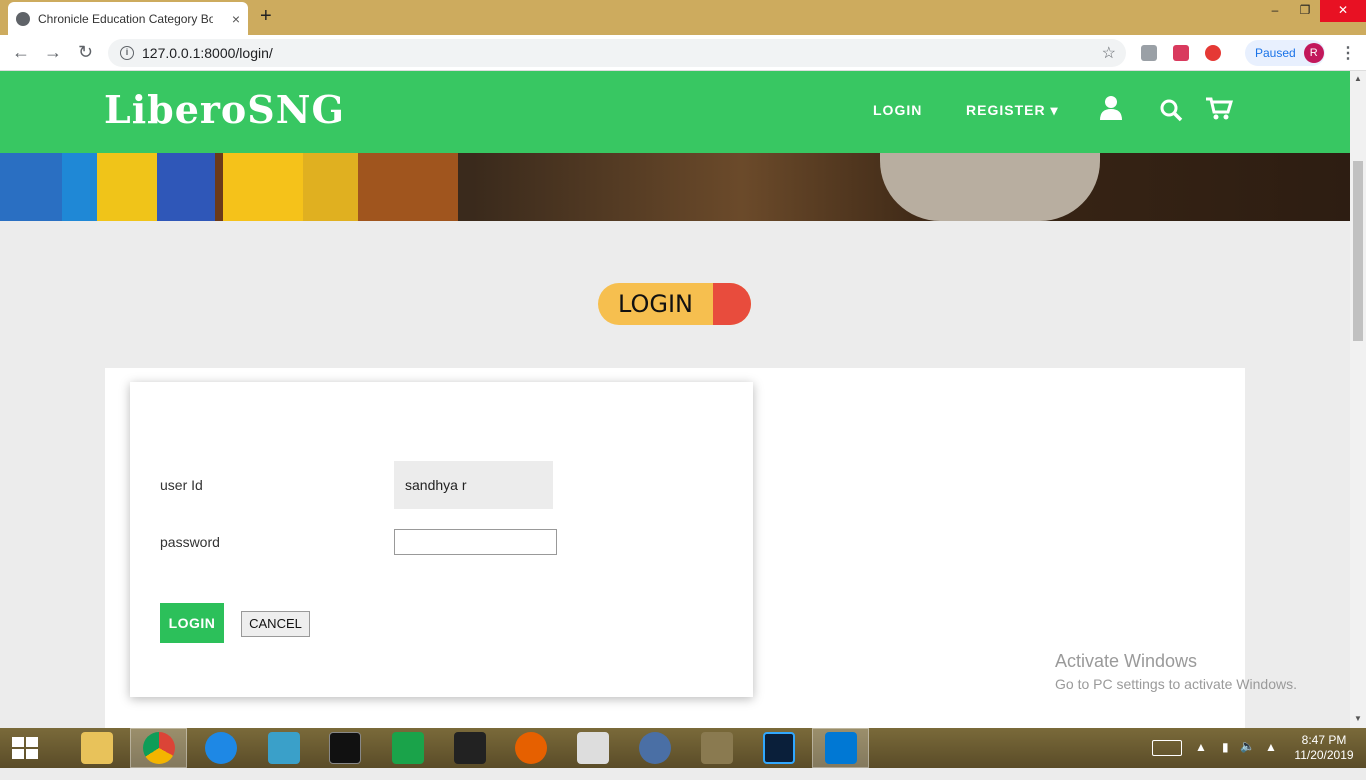  What do you see at coordinates (1247, 759) in the screenshot?
I see `volume-icon: 🔈` at bounding box center [1247, 759].